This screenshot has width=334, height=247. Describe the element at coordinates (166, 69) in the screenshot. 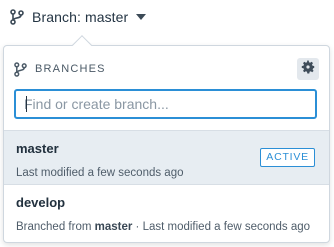

I see `popover-header: BRANCHES` at that location.